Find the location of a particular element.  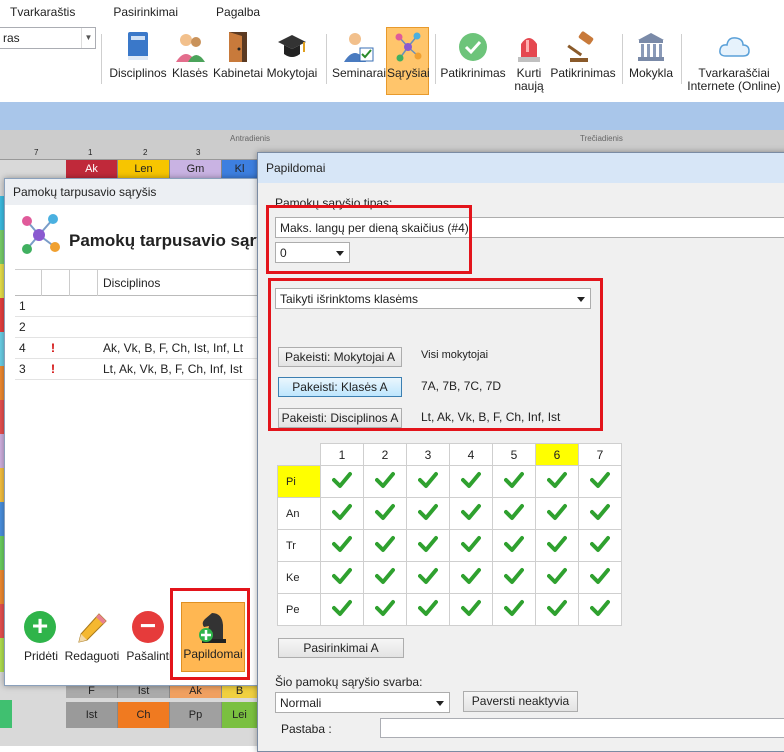

table-row: 2 is located at coordinates (138, 327).